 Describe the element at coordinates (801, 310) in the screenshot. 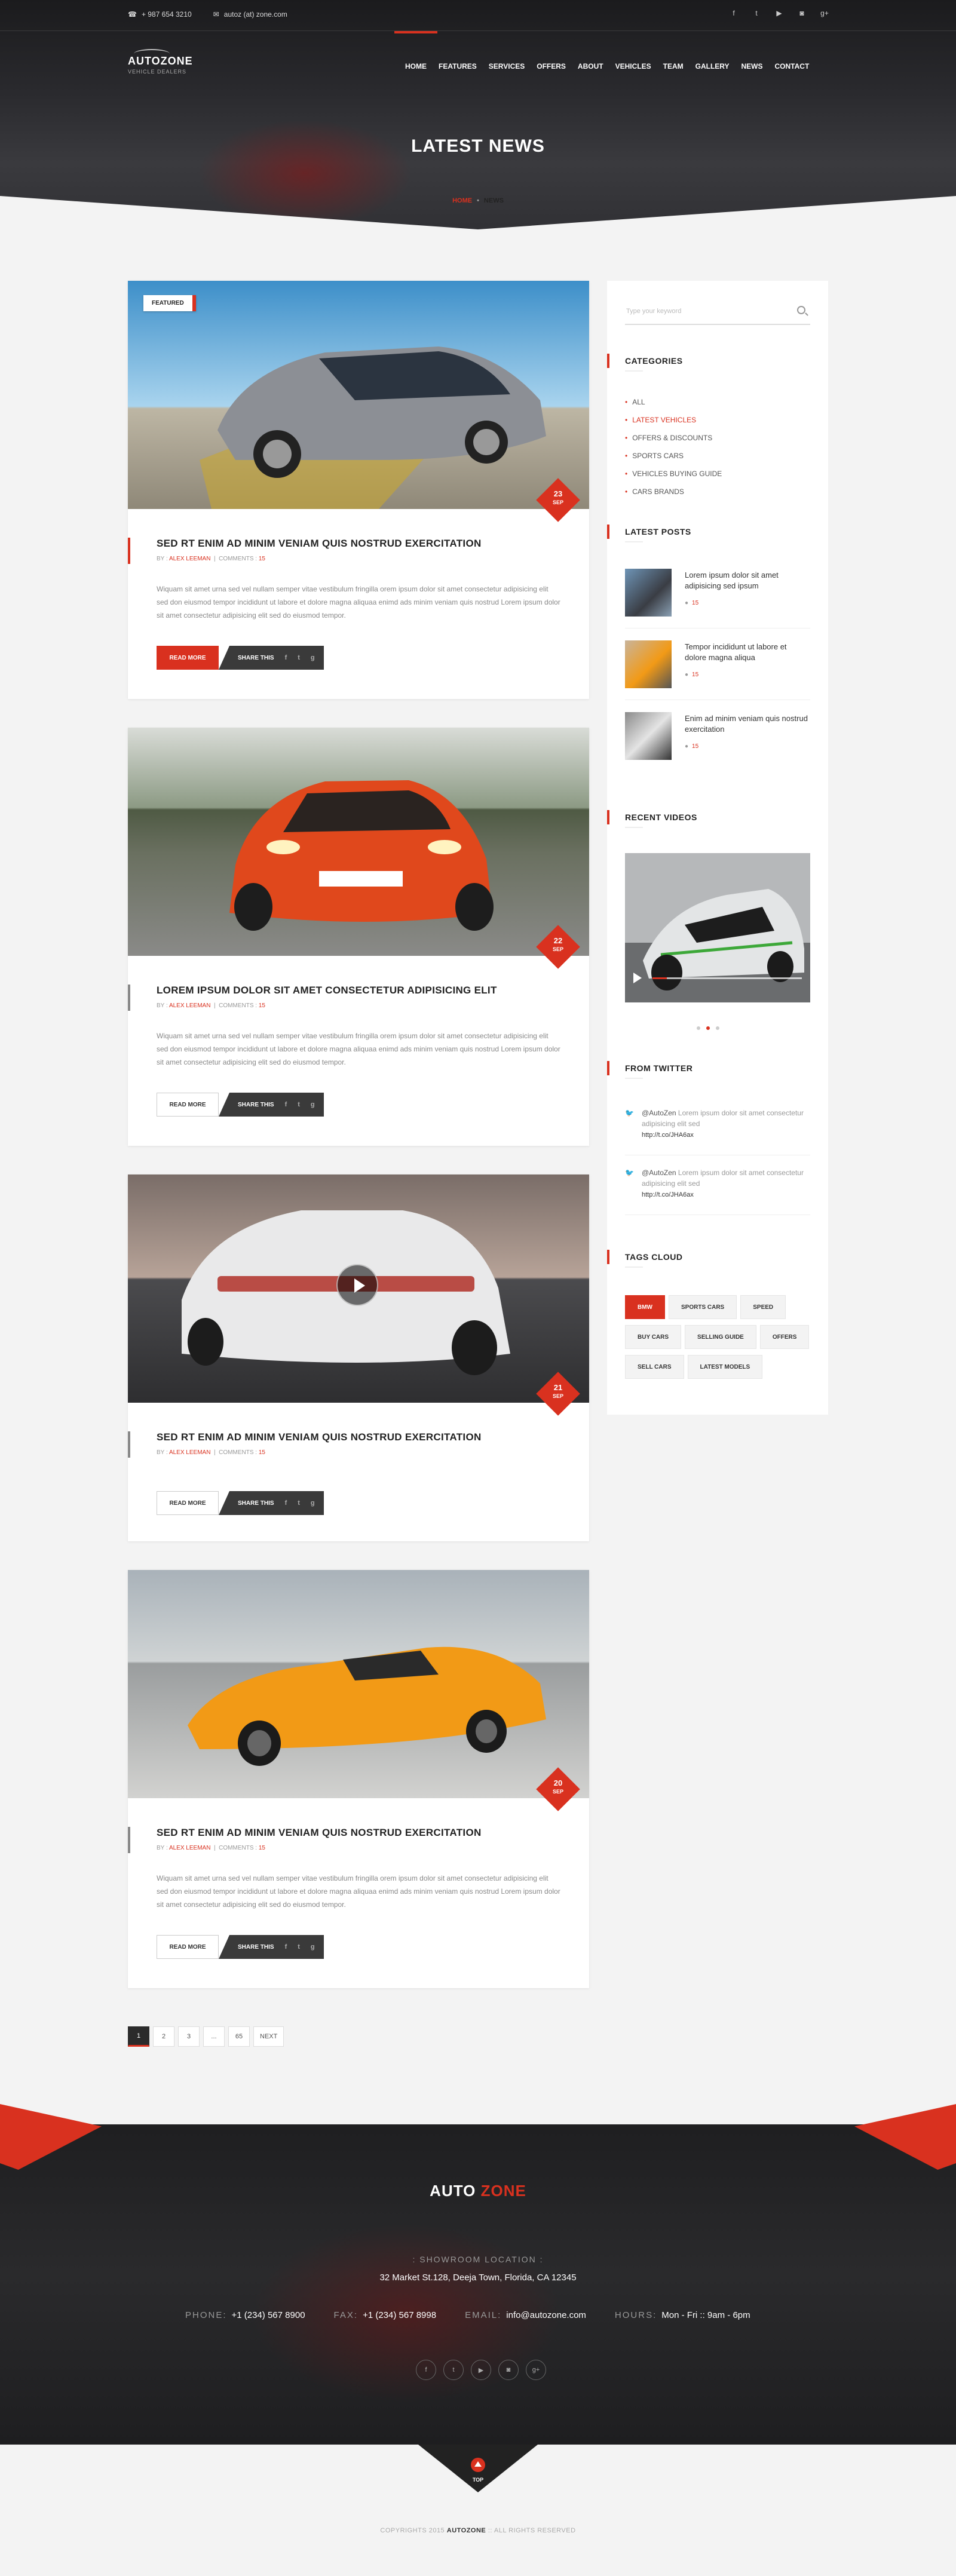

I see `search-icon` at that location.